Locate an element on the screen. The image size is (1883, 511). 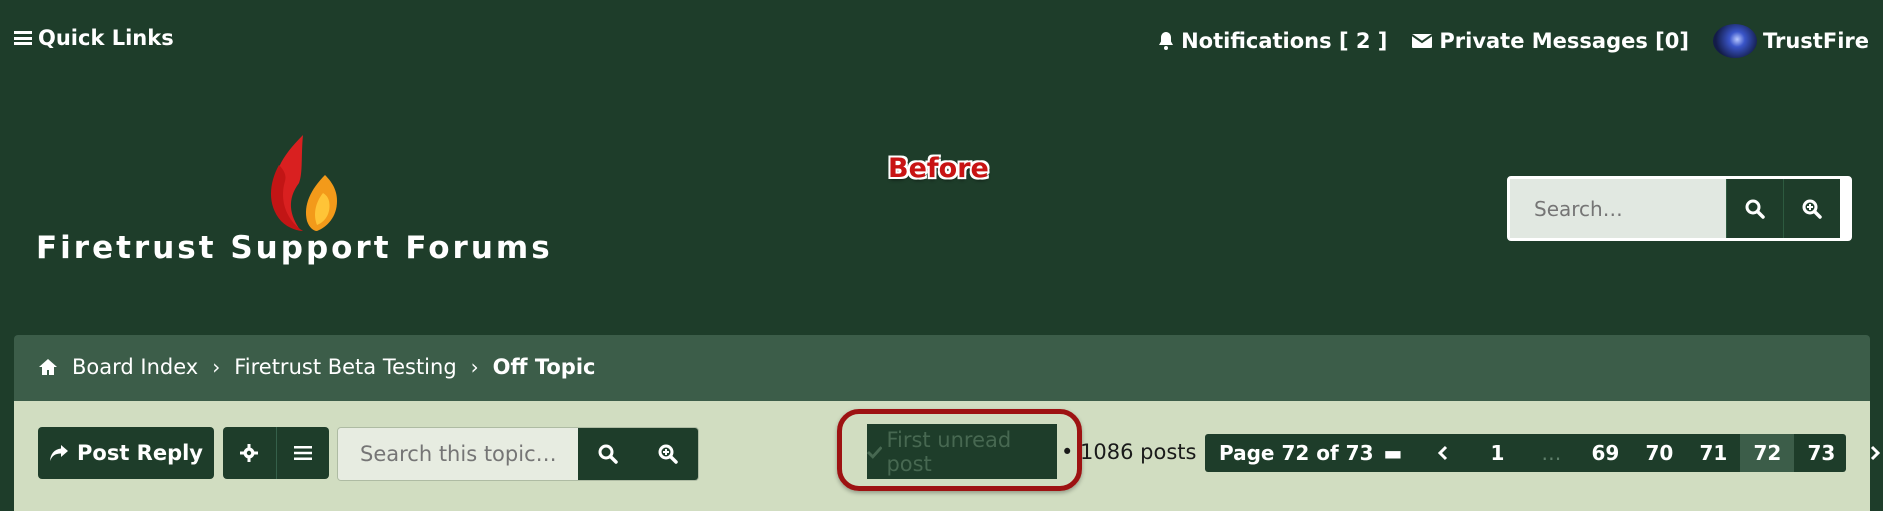
topic-search-button is located at coordinates (608, 454).